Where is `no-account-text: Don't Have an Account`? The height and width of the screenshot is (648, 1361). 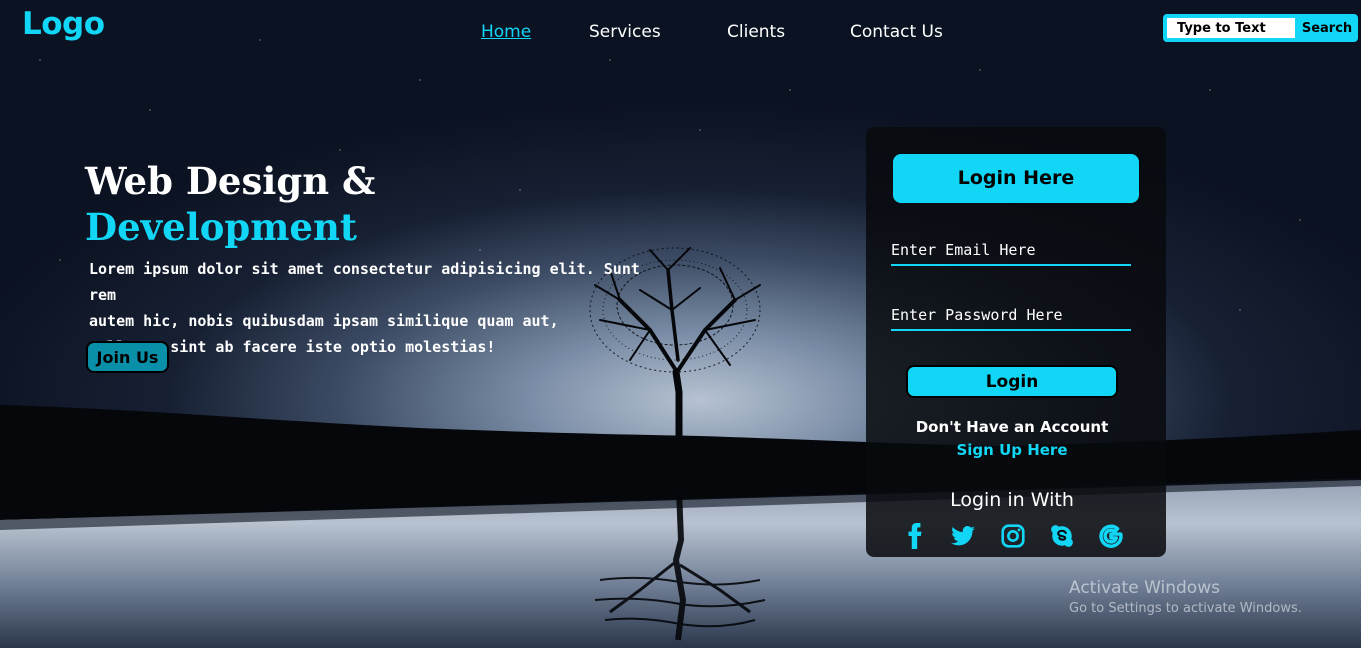
no-account-text: Don't Have an Account is located at coordinates (1012, 427).